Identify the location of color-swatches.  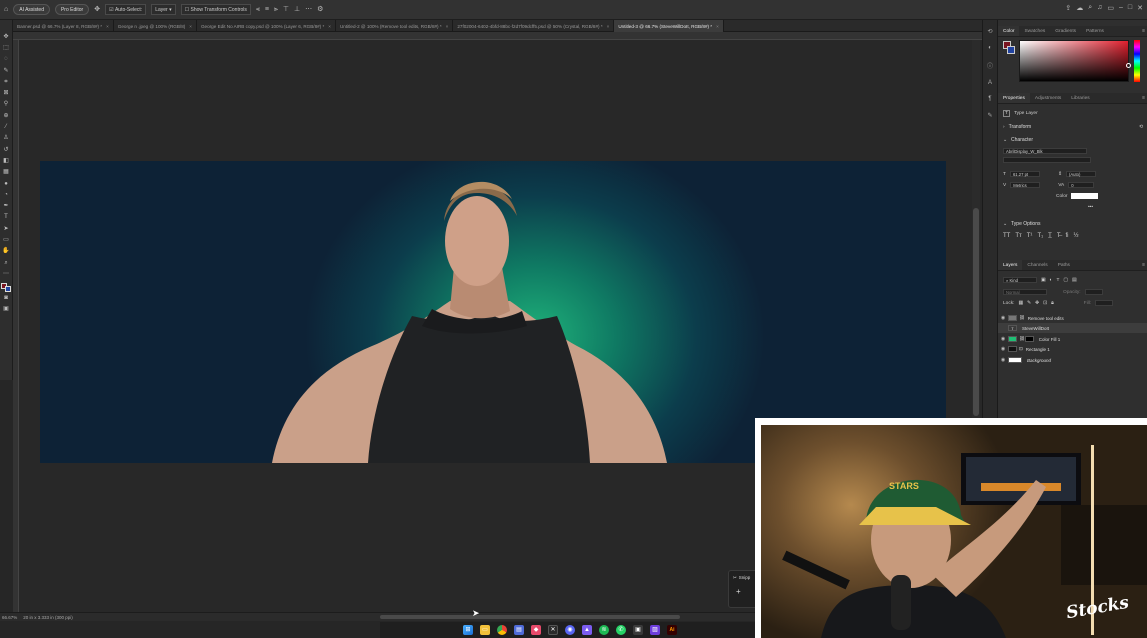
(6, 287).